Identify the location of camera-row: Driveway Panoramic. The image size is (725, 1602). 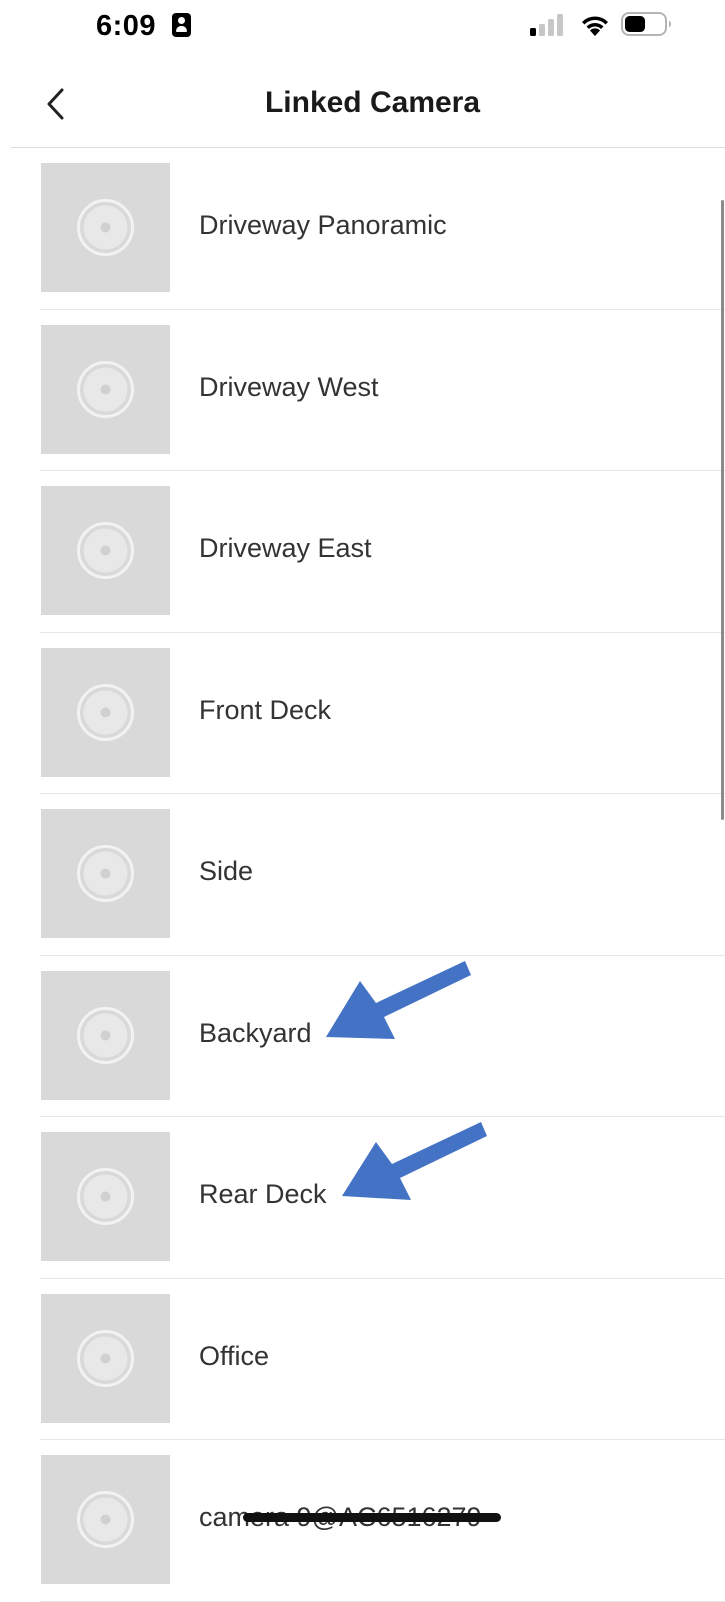
(362, 229).